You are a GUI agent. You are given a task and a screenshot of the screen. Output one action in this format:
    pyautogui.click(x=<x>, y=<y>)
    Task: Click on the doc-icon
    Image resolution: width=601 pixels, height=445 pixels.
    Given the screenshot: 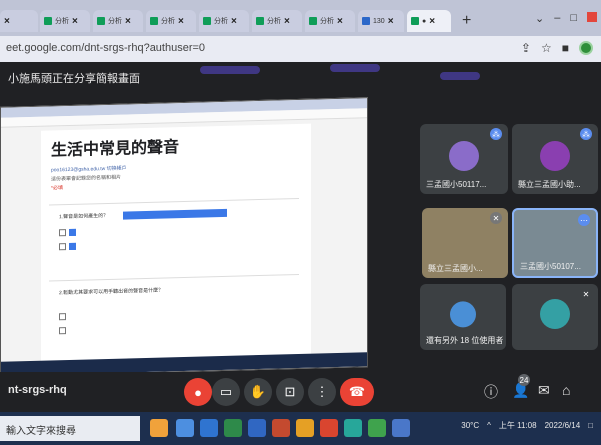 What is the action you would take?
    pyautogui.click(x=366, y=21)
    